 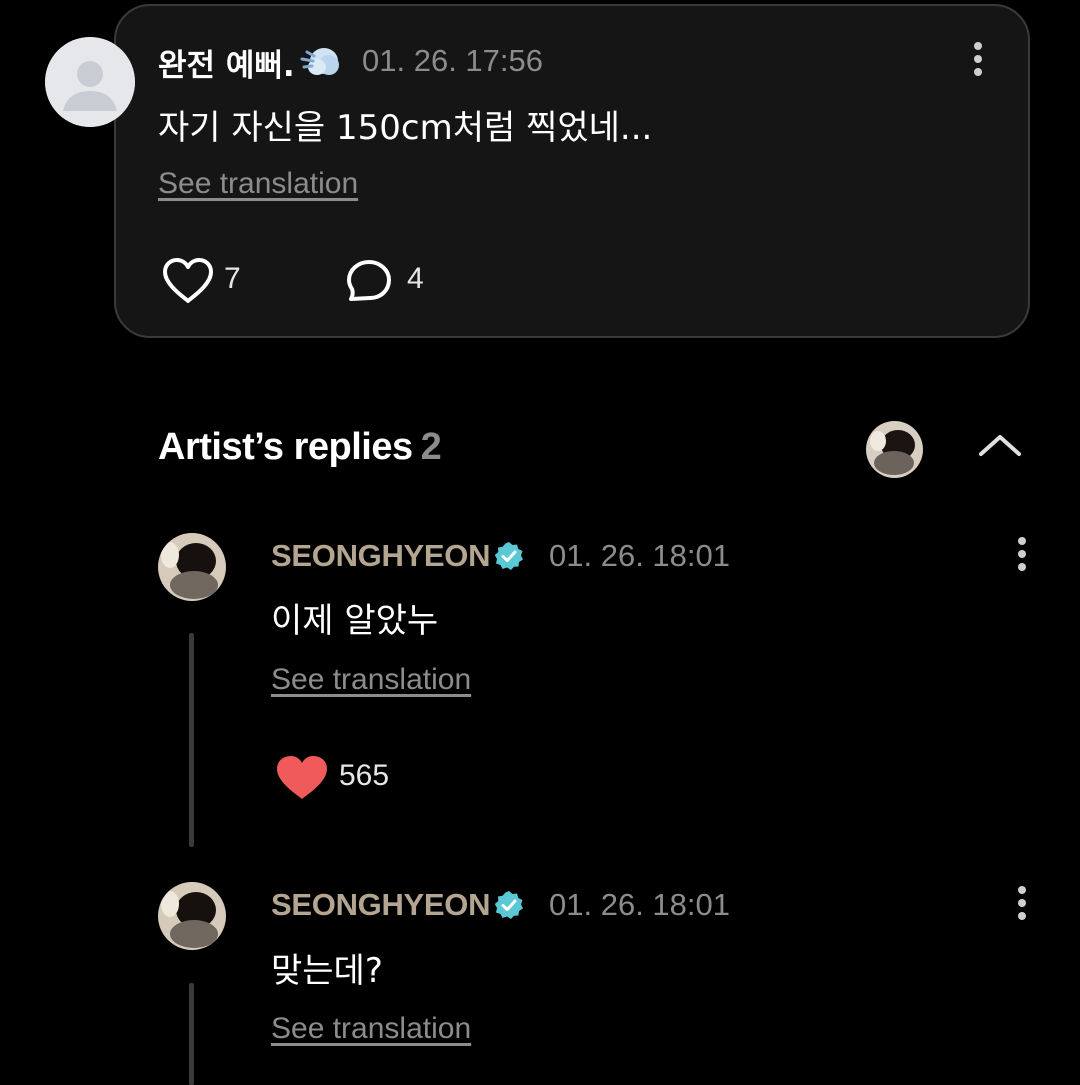 What do you see at coordinates (327, 971) in the screenshot?
I see `reply-text: 맞는데?` at bounding box center [327, 971].